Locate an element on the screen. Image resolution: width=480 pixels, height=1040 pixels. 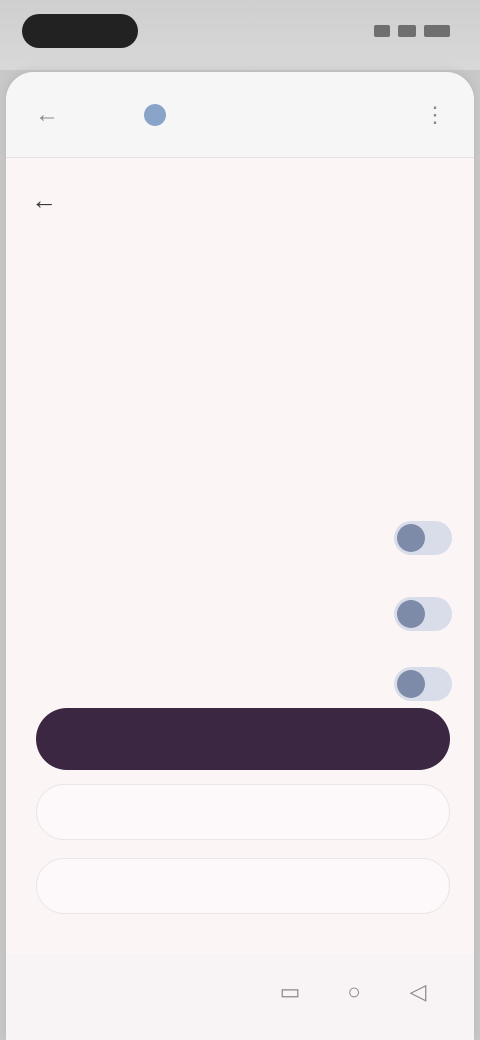
status-time is located at coordinates (80, 31).